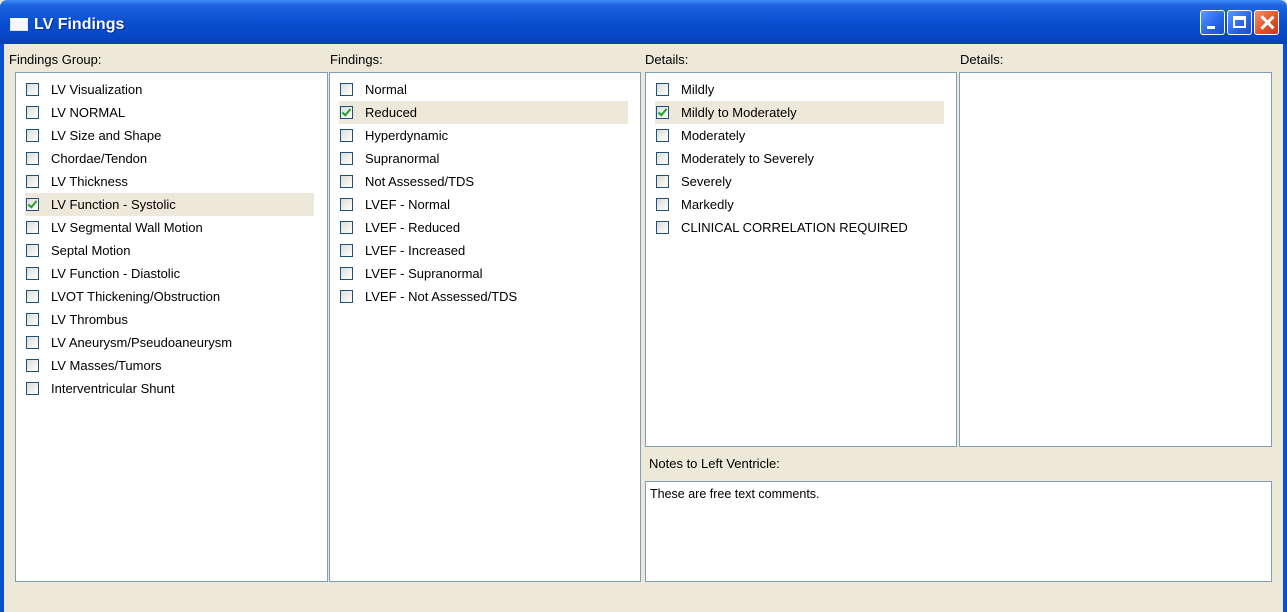  Describe the element at coordinates (483, 181) in the screenshot. I see `list-item: Not Assessed/TDS` at that location.